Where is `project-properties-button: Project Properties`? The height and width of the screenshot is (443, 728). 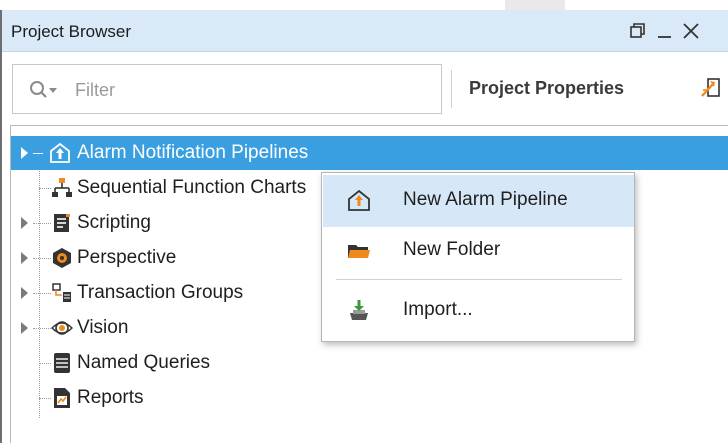
project-properties-button: Project Properties is located at coordinates (593, 89).